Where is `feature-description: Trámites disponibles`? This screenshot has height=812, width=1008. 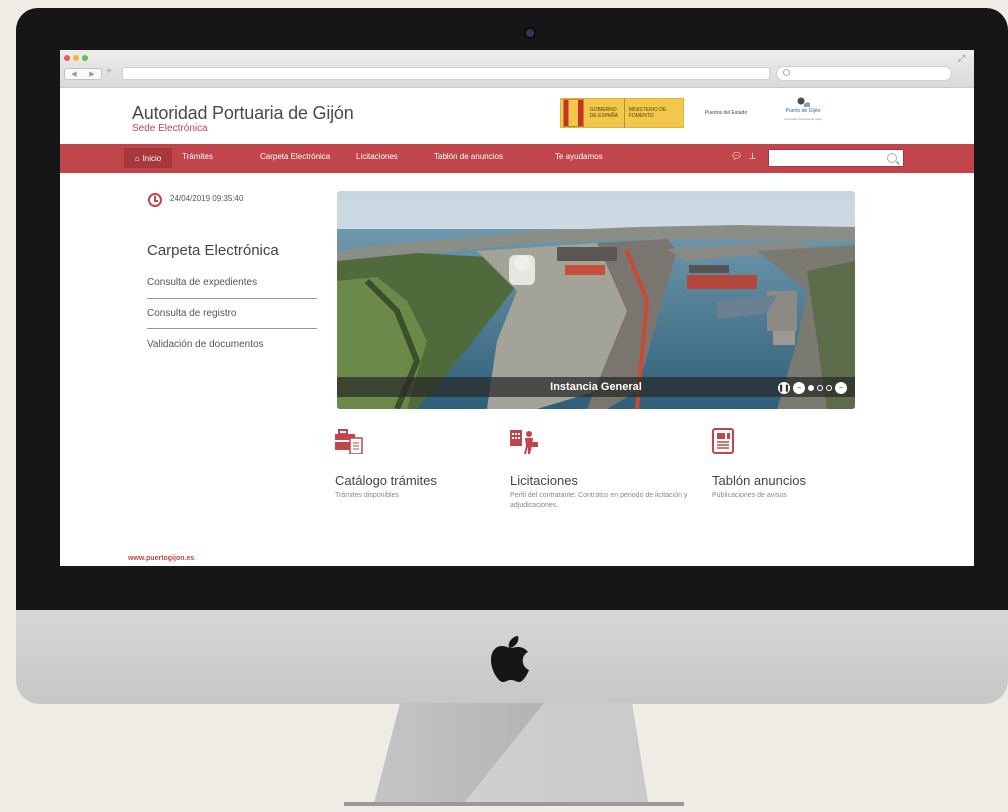
feature-description: Trámites disponibles is located at coordinates (367, 495).